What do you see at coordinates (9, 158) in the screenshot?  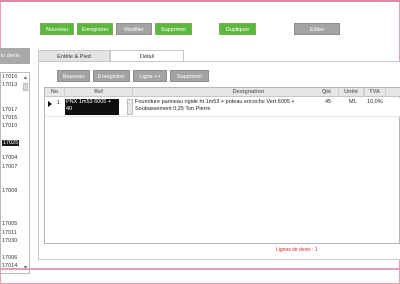 I see `list-item: 17004` at bounding box center [9, 158].